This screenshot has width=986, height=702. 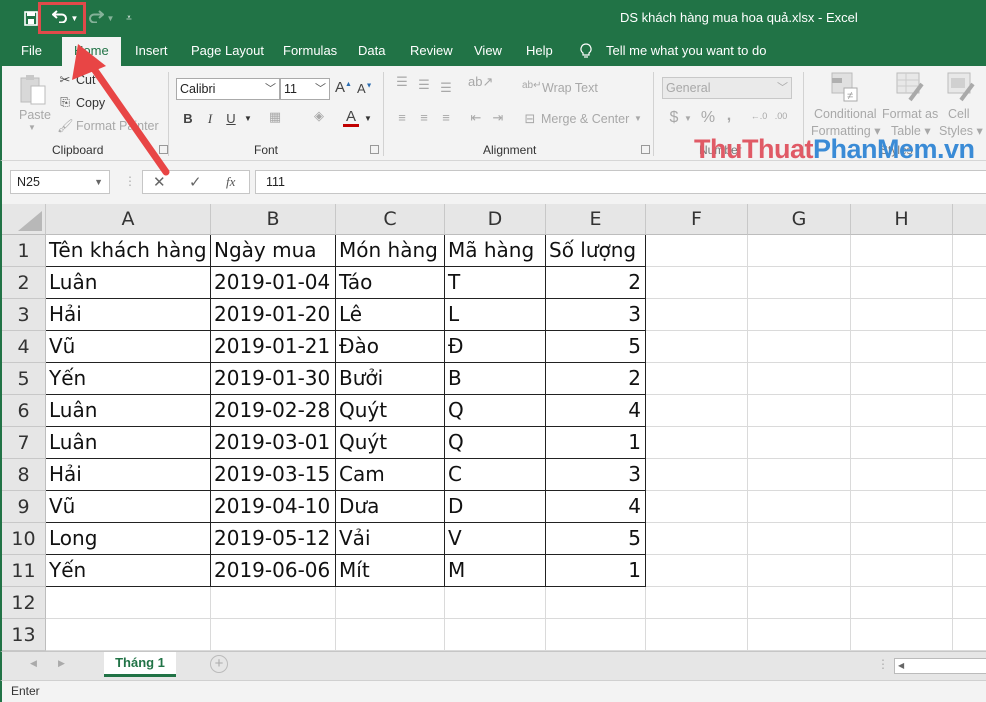 I want to click on cell-i10, so click(x=969, y=539).